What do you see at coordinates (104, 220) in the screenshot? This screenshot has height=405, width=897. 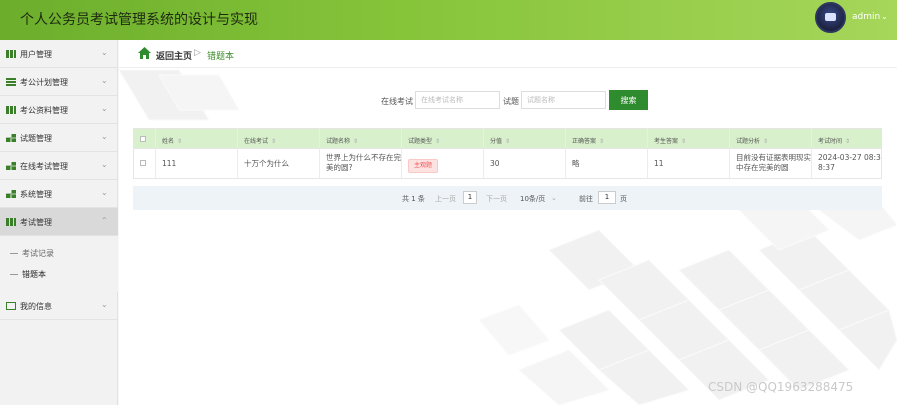 I see `chevron-up-icon: ⌃` at bounding box center [104, 220].